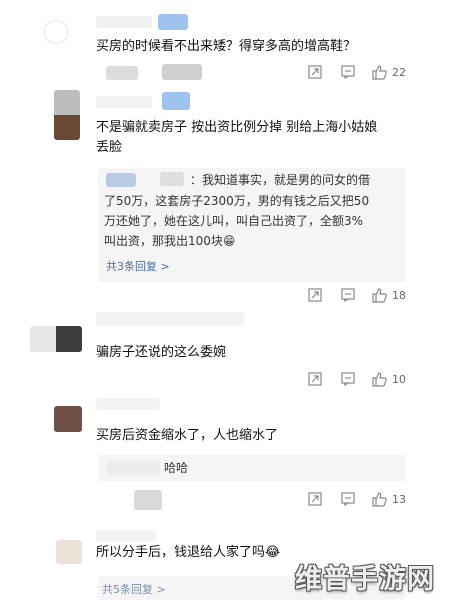 The image size is (449, 600). What do you see at coordinates (134, 589) in the screenshot?
I see `more-replies-link: 共5条回复 >` at bounding box center [134, 589].